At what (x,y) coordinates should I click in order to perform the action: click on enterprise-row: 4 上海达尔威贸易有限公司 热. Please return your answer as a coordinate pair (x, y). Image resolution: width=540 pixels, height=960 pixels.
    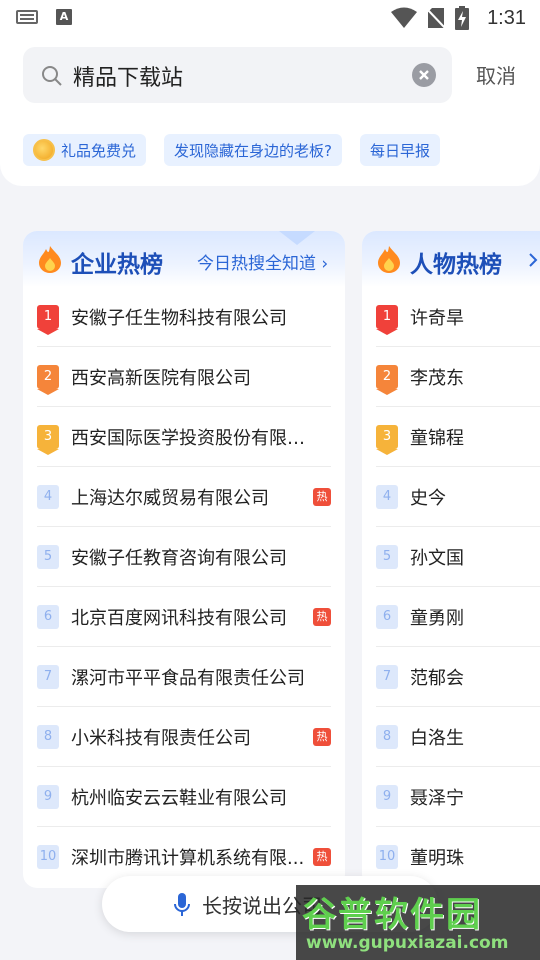
    Looking at the image, I should click on (184, 497).